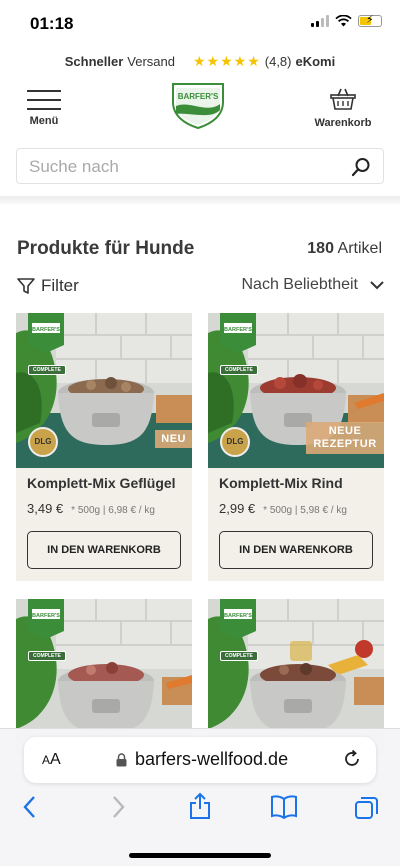 Image resolution: width=400 pixels, height=866 pixels. Describe the element at coordinates (198, 105) in the screenshot. I see `barfers-logo: BARFER'S` at that location.